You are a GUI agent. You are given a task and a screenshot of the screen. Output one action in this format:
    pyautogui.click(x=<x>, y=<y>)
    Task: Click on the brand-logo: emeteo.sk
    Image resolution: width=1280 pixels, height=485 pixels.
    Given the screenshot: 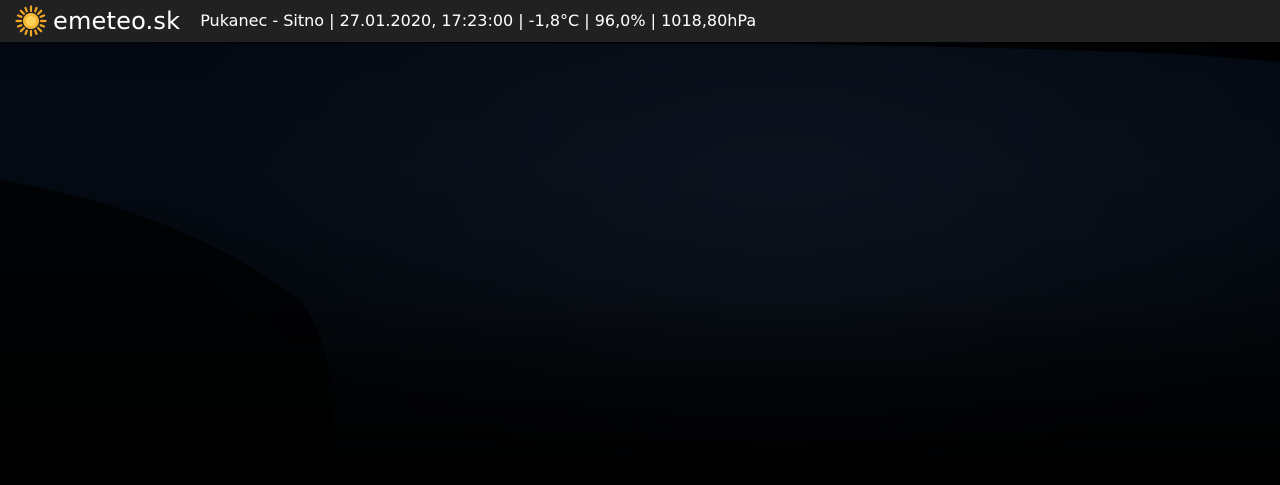 What is the action you would take?
    pyautogui.click(x=97, y=21)
    